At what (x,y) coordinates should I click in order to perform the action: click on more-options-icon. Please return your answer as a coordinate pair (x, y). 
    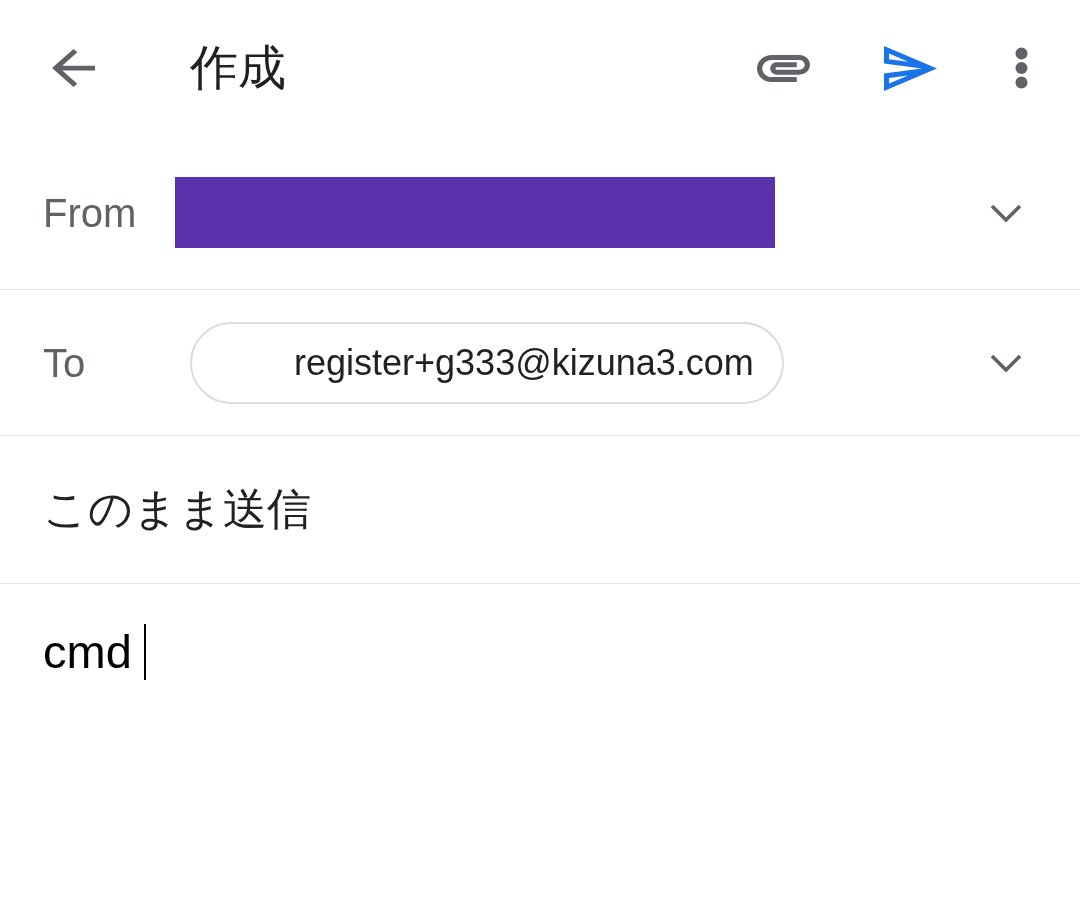
    Looking at the image, I should click on (1021, 68).